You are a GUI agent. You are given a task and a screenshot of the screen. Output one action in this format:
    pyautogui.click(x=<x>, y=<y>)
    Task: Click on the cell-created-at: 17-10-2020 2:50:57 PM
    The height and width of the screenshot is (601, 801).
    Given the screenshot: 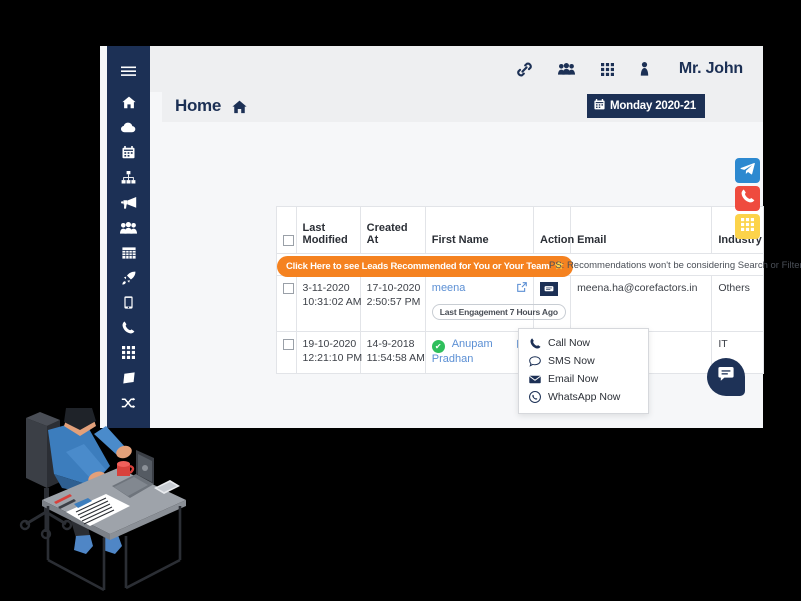 What is the action you would take?
    pyautogui.click(x=393, y=303)
    